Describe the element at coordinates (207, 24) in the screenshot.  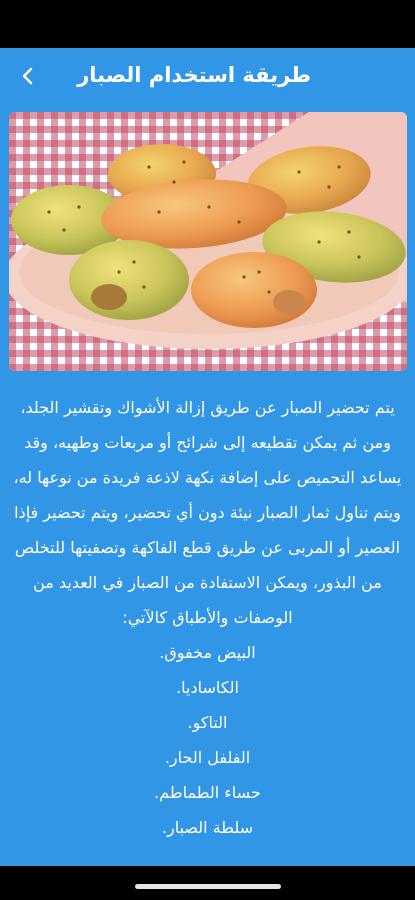
I see `status-bar` at that location.